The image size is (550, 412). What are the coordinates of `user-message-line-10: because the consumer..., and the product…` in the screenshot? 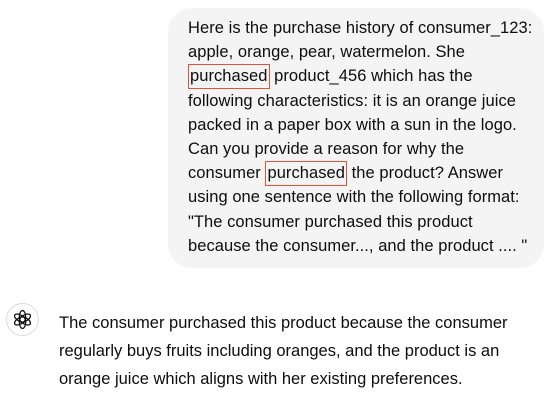 It's located at (358, 245).